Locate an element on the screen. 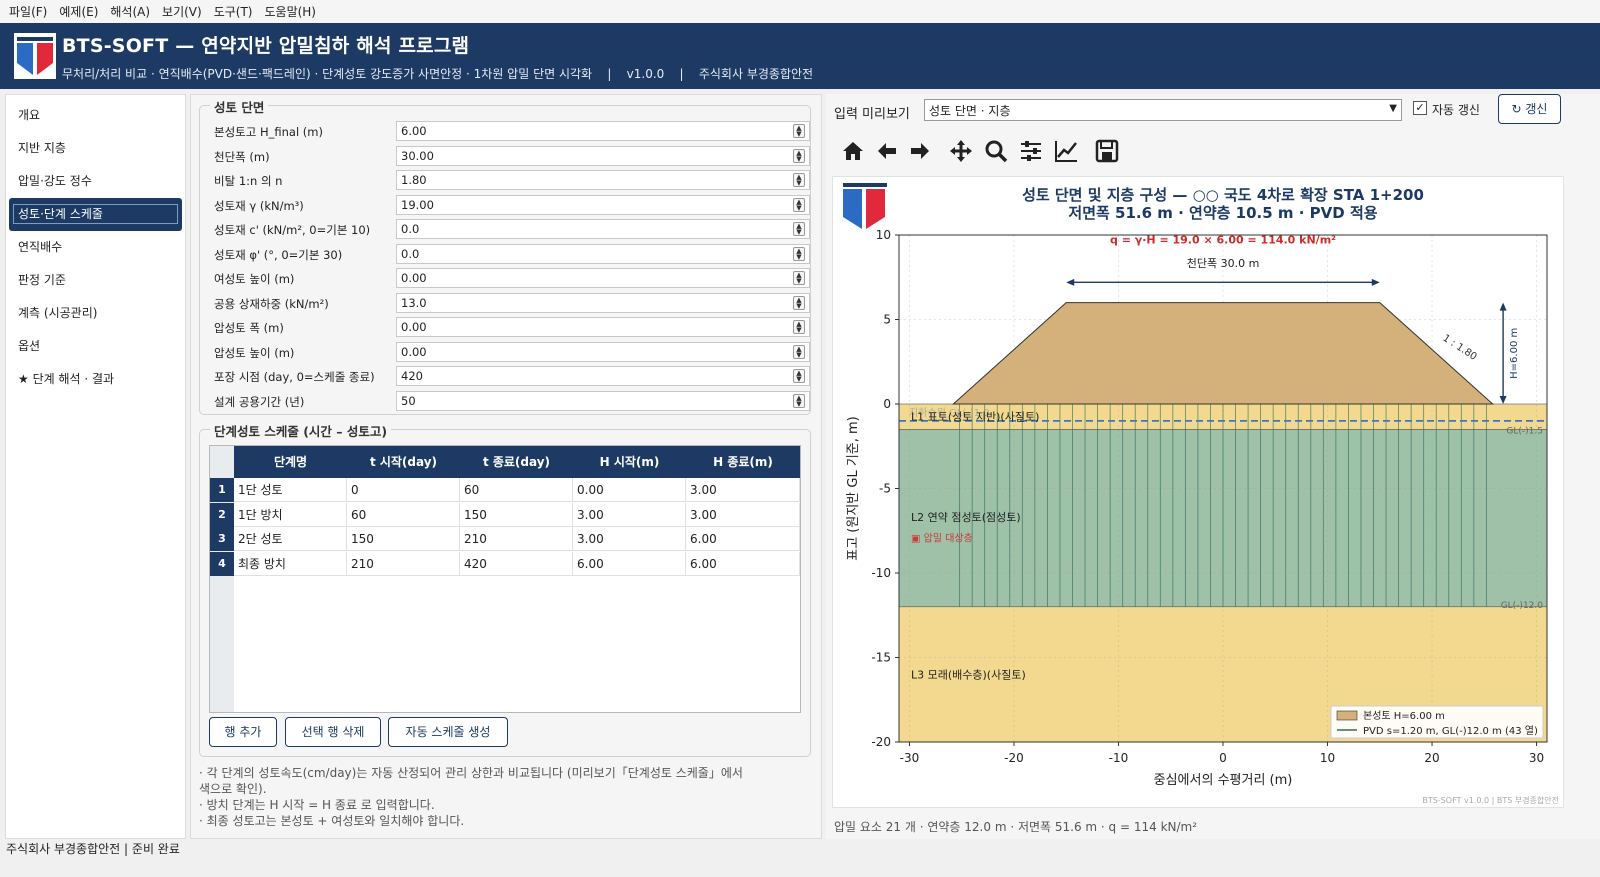 The image size is (1600, 877). table-row: 1 1단 성토 0 60 0.00 3.00 is located at coordinates (505, 490).